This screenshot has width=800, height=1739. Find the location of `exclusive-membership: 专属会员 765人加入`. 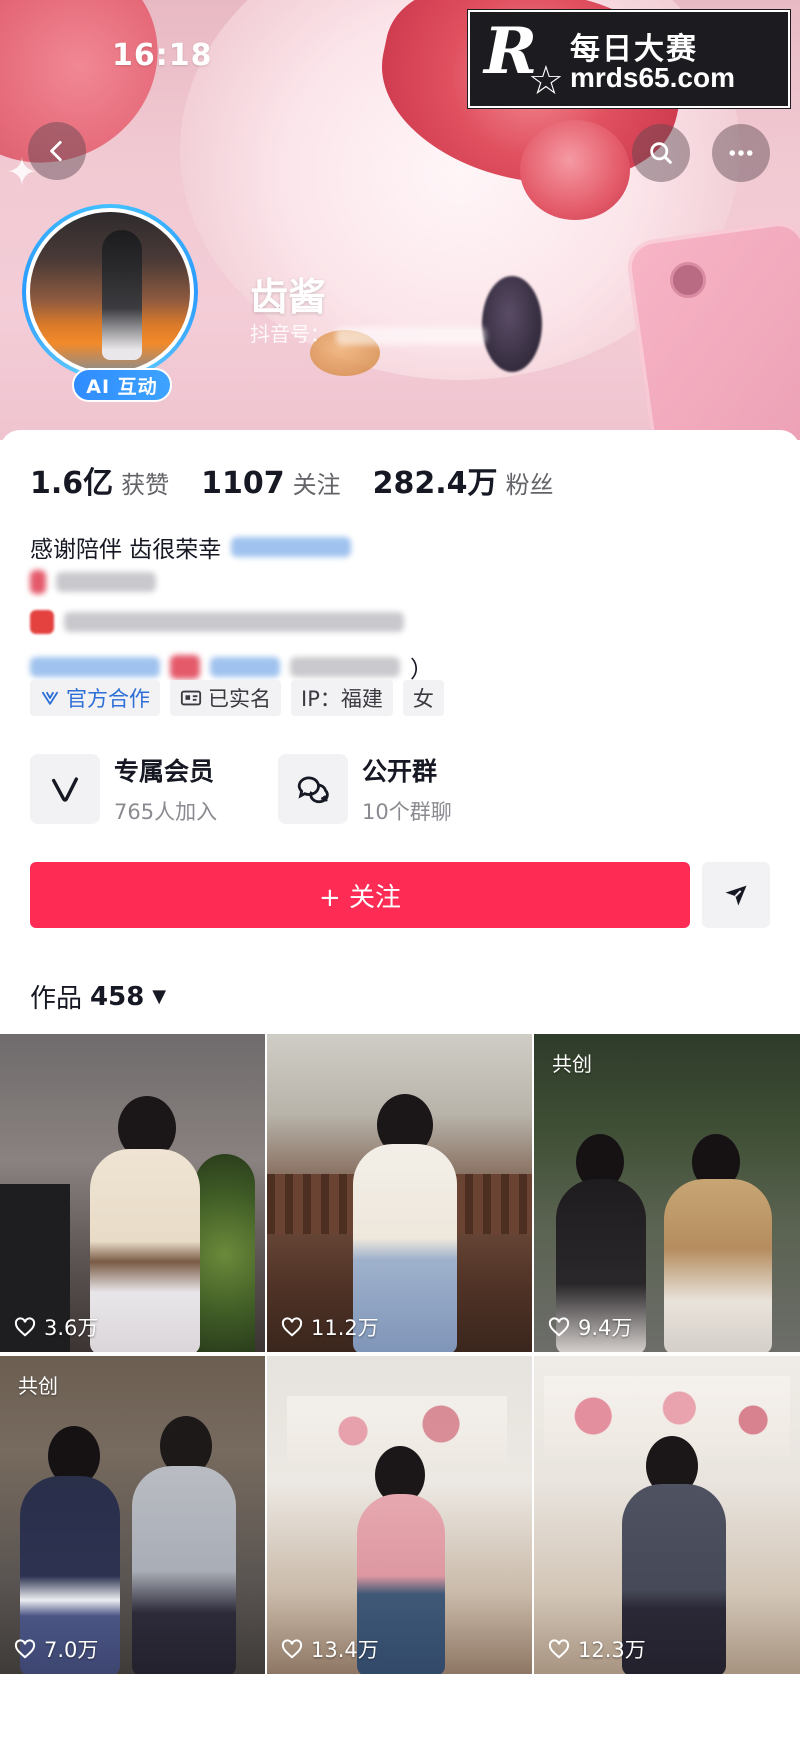

exclusive-membership: 专属会员 765人加入 is located at coordinates (123, 789).